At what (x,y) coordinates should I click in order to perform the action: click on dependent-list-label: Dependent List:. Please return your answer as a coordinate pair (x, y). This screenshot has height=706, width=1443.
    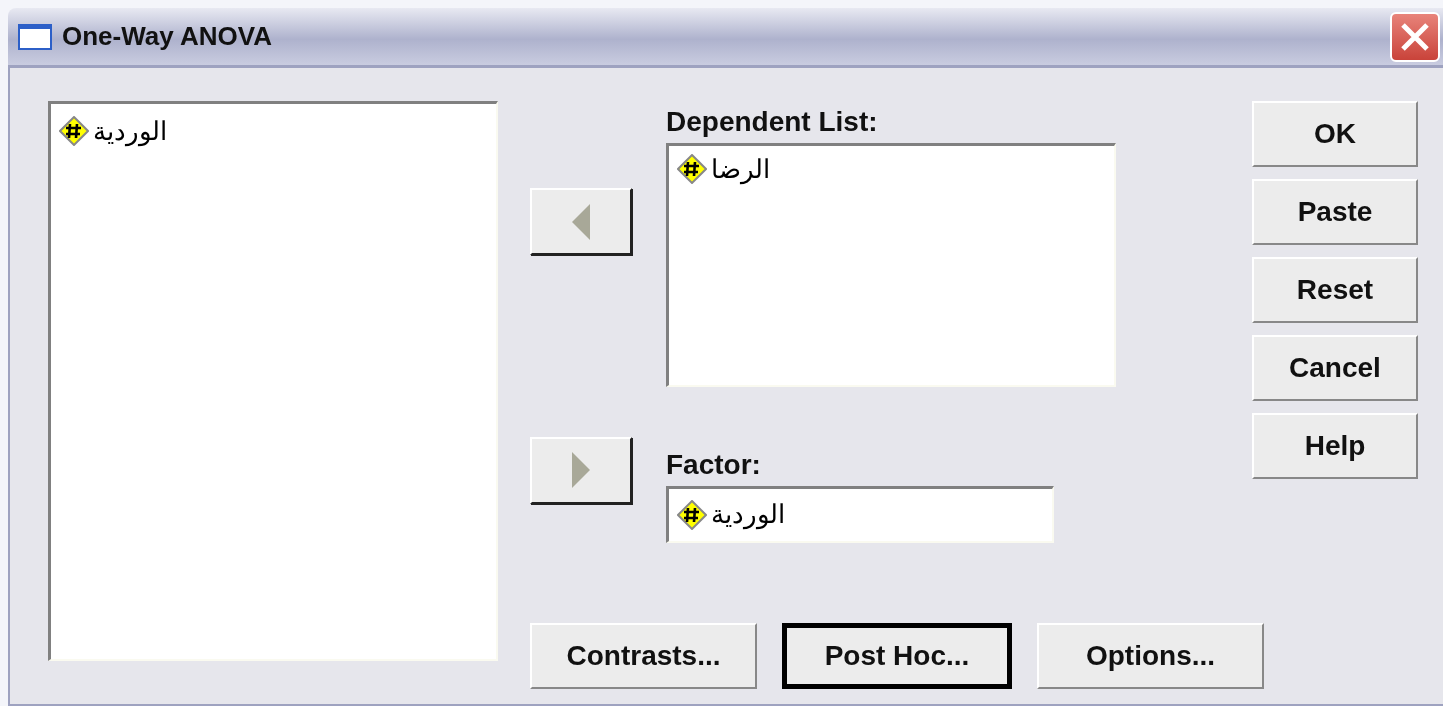
    Looking at the image, I should click on (772, 122).